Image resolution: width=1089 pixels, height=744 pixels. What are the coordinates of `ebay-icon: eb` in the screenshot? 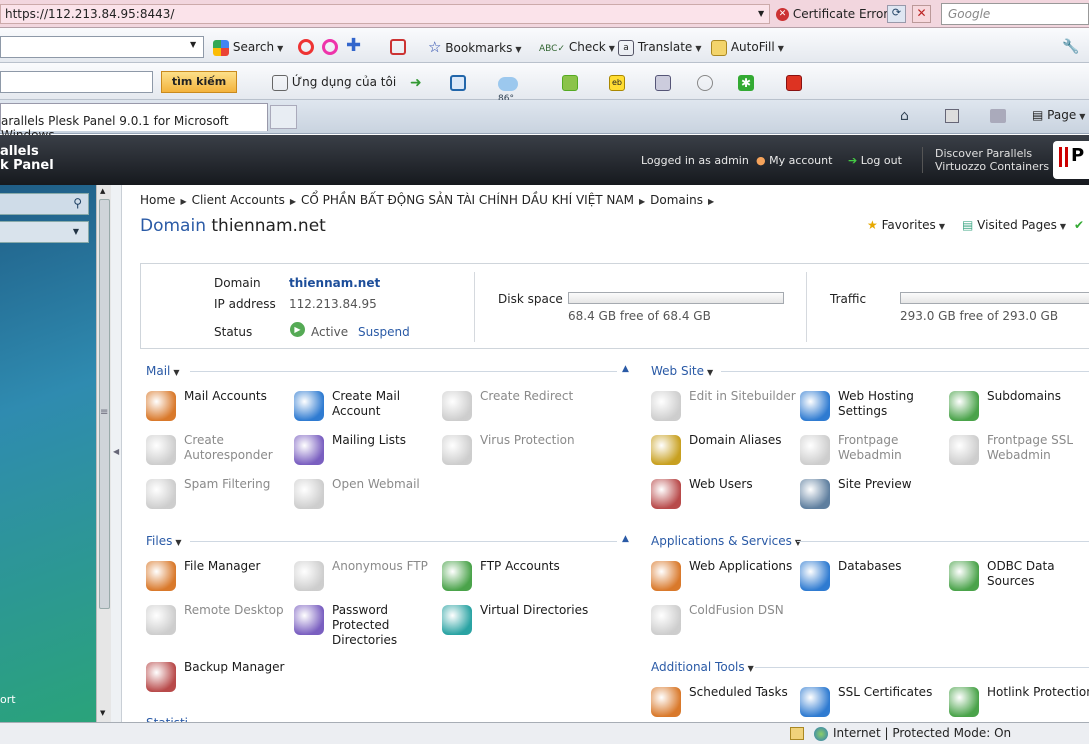 It's located at (617, 83).